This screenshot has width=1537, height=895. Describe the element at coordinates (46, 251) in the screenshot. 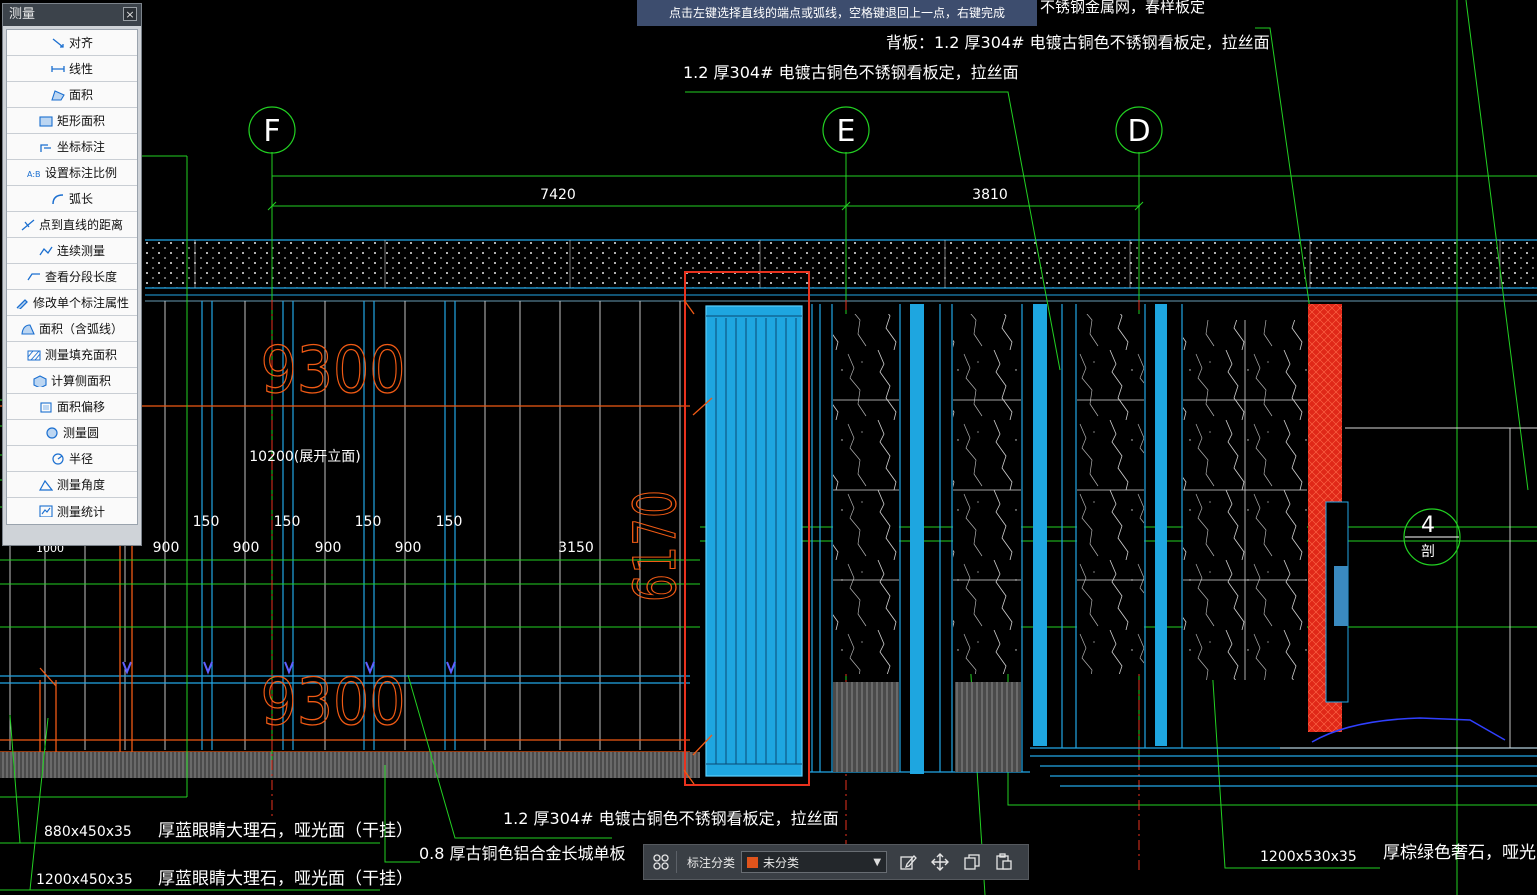

I see `continuous-measure-icon` at that location.